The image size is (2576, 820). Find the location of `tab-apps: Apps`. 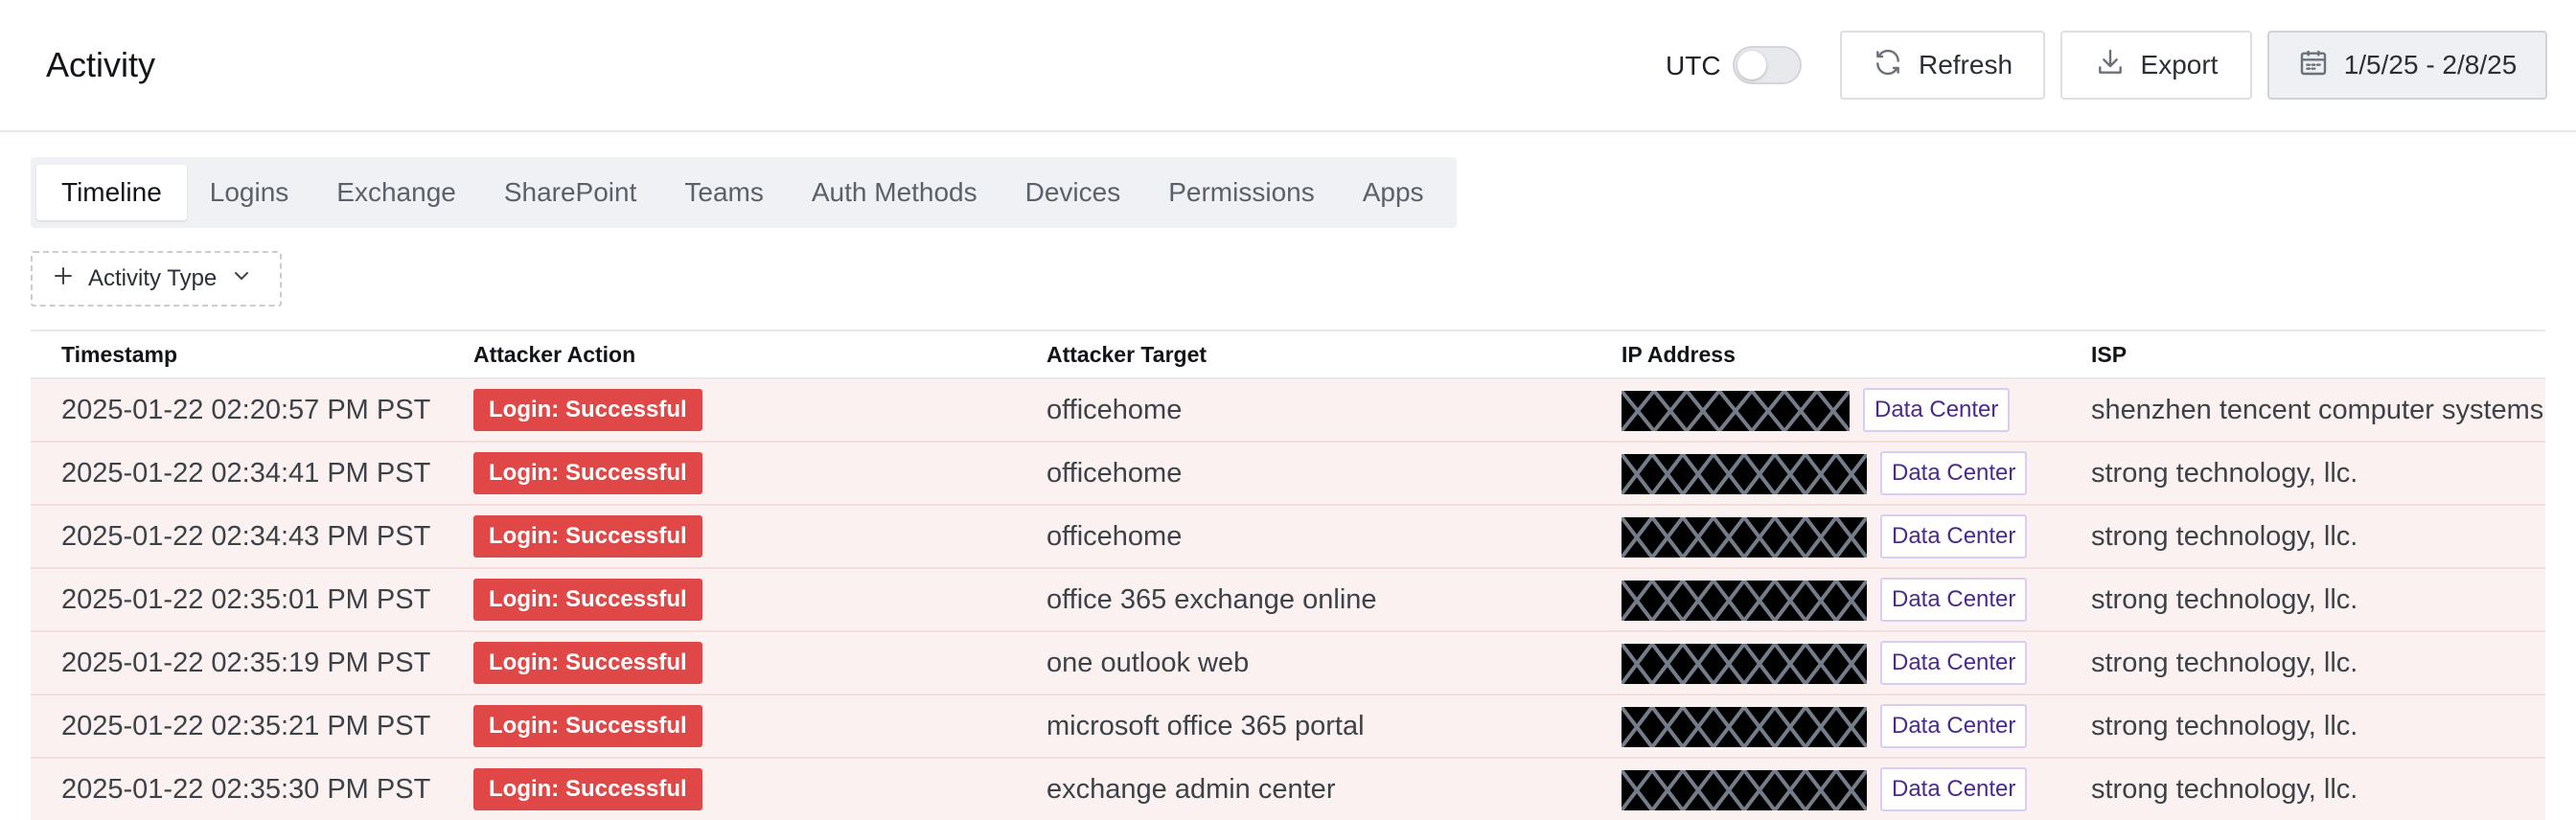

tab-apps: Apps is located at coordinates (1393, 193).